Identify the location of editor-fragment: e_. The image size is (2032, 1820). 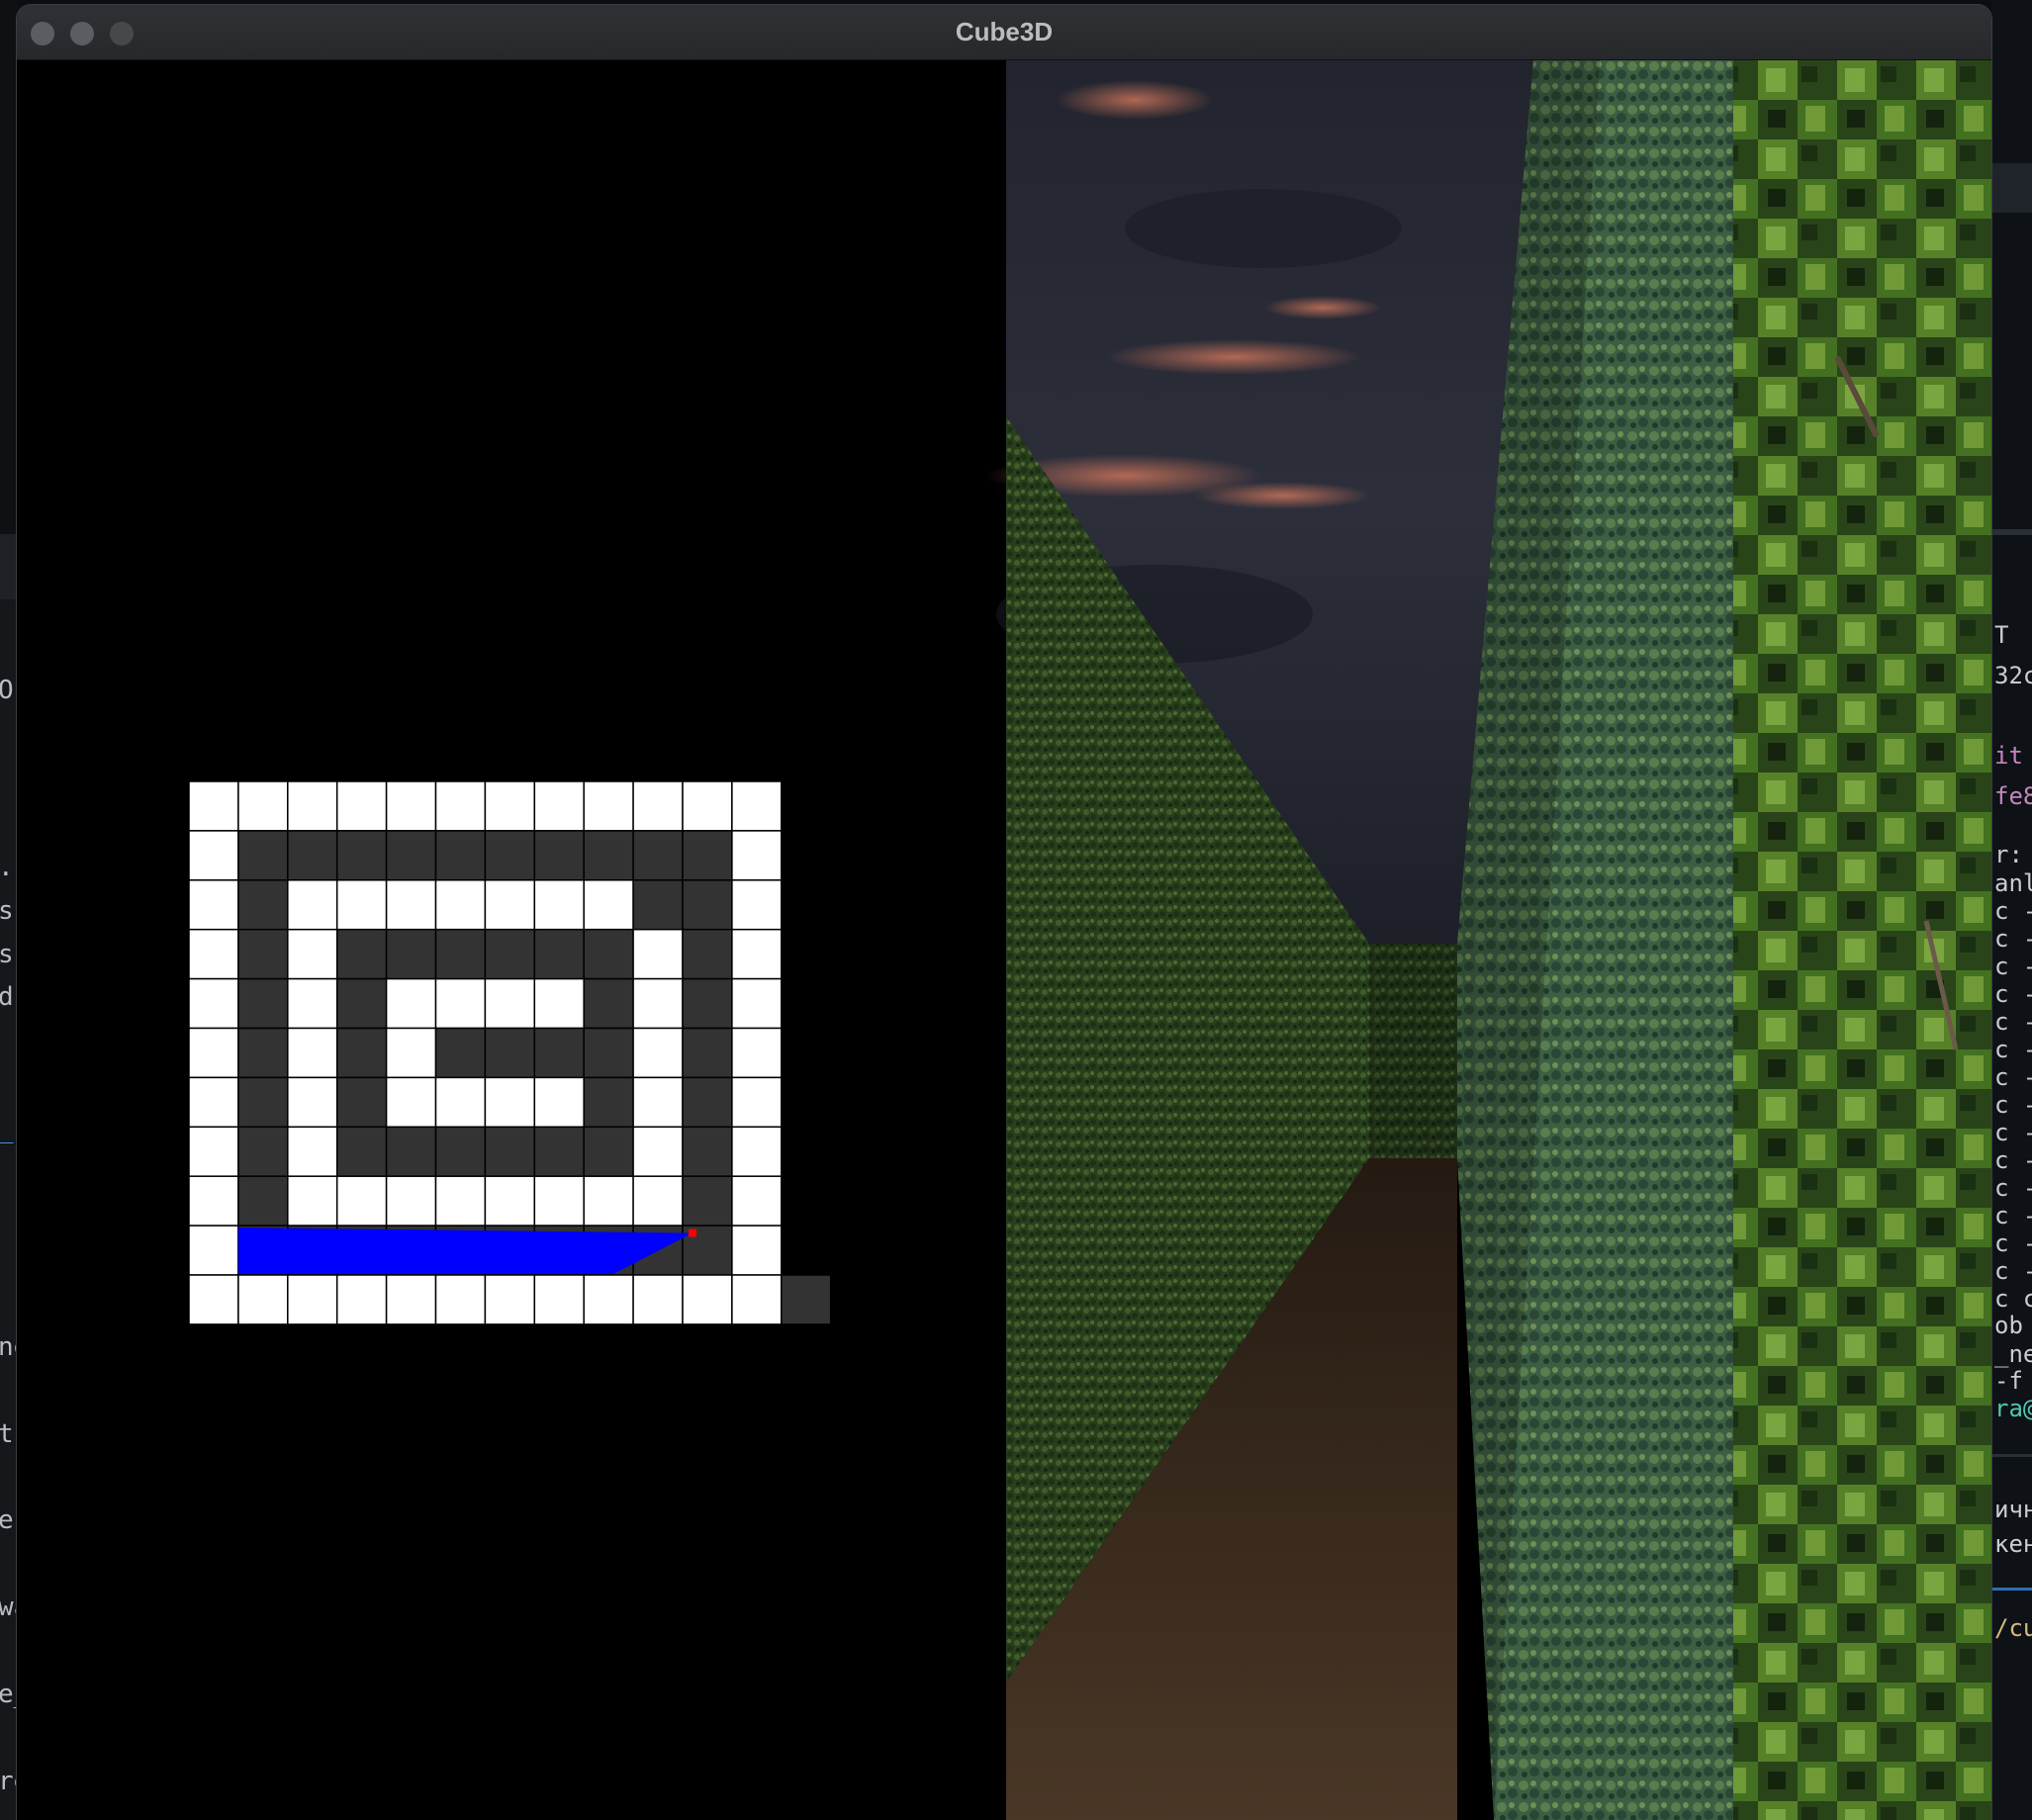
(8, 1694).